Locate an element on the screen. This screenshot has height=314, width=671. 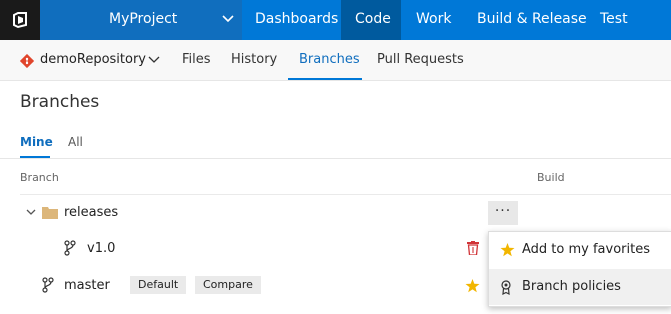
nav-build-release: Build & Release is located at coordinates (532, 19).